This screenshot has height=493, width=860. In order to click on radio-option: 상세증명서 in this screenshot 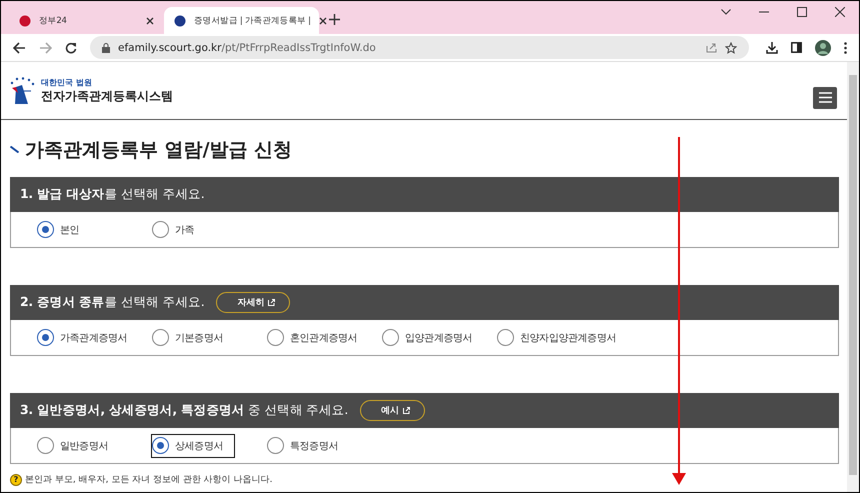, I will do `click(193, 446)`.